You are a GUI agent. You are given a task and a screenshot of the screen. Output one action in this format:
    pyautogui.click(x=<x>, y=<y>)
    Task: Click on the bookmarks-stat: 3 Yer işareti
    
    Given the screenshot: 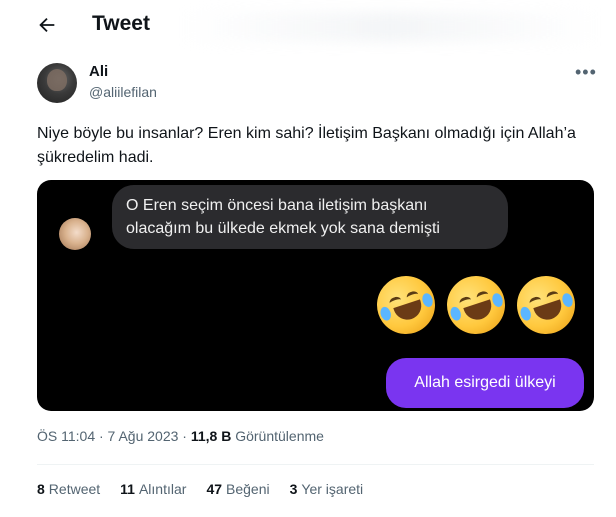 What is the action you would take?
    pyautogui.click(x=327, y=489)
    